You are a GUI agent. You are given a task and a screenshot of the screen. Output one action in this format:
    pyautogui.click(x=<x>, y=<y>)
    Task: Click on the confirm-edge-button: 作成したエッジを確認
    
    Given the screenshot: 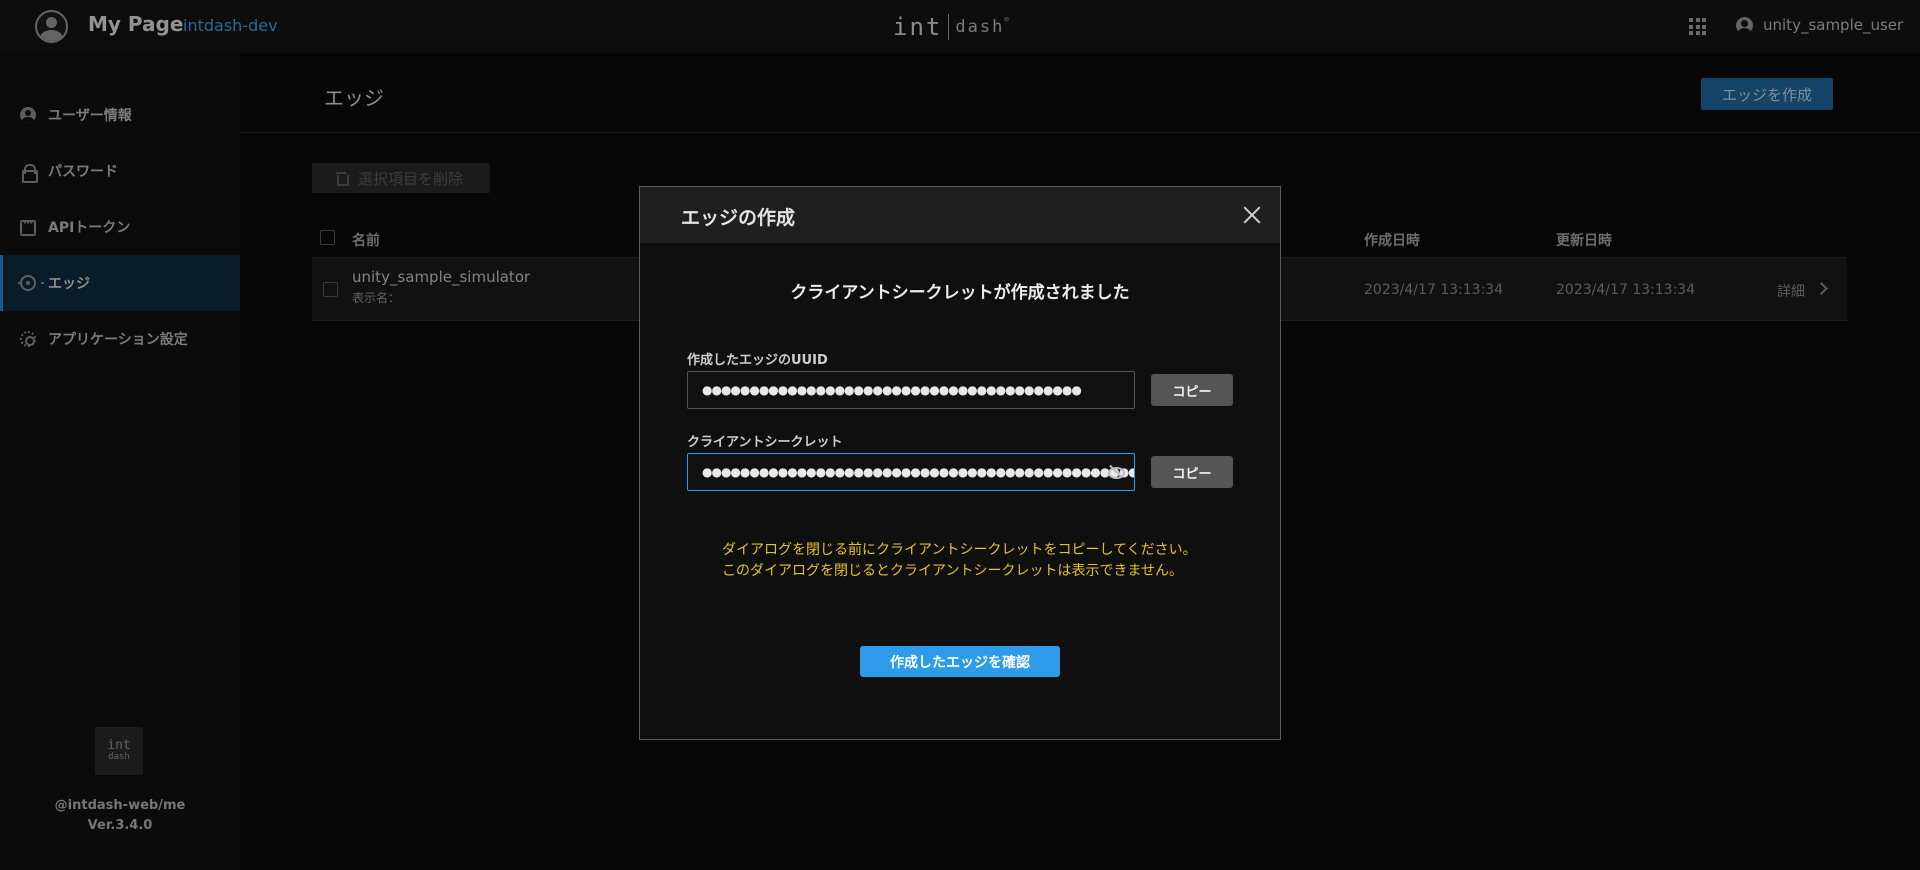 What is the action you would take?
    pyautogui.click(x=960, y=661)
    